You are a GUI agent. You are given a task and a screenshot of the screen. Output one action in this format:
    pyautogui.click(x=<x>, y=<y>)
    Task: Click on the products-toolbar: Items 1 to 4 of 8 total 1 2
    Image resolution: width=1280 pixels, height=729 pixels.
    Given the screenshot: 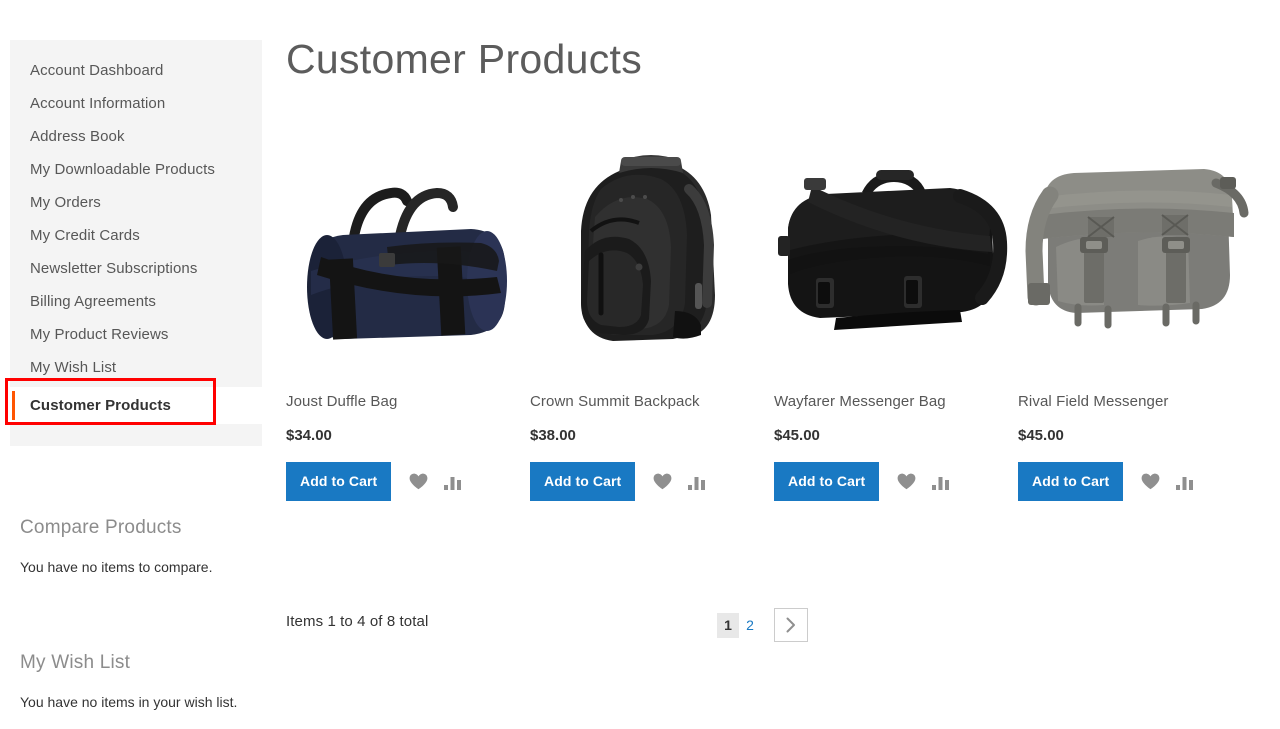 What is the action you would take?
    pyautogui.click(x=547, y=625)
    